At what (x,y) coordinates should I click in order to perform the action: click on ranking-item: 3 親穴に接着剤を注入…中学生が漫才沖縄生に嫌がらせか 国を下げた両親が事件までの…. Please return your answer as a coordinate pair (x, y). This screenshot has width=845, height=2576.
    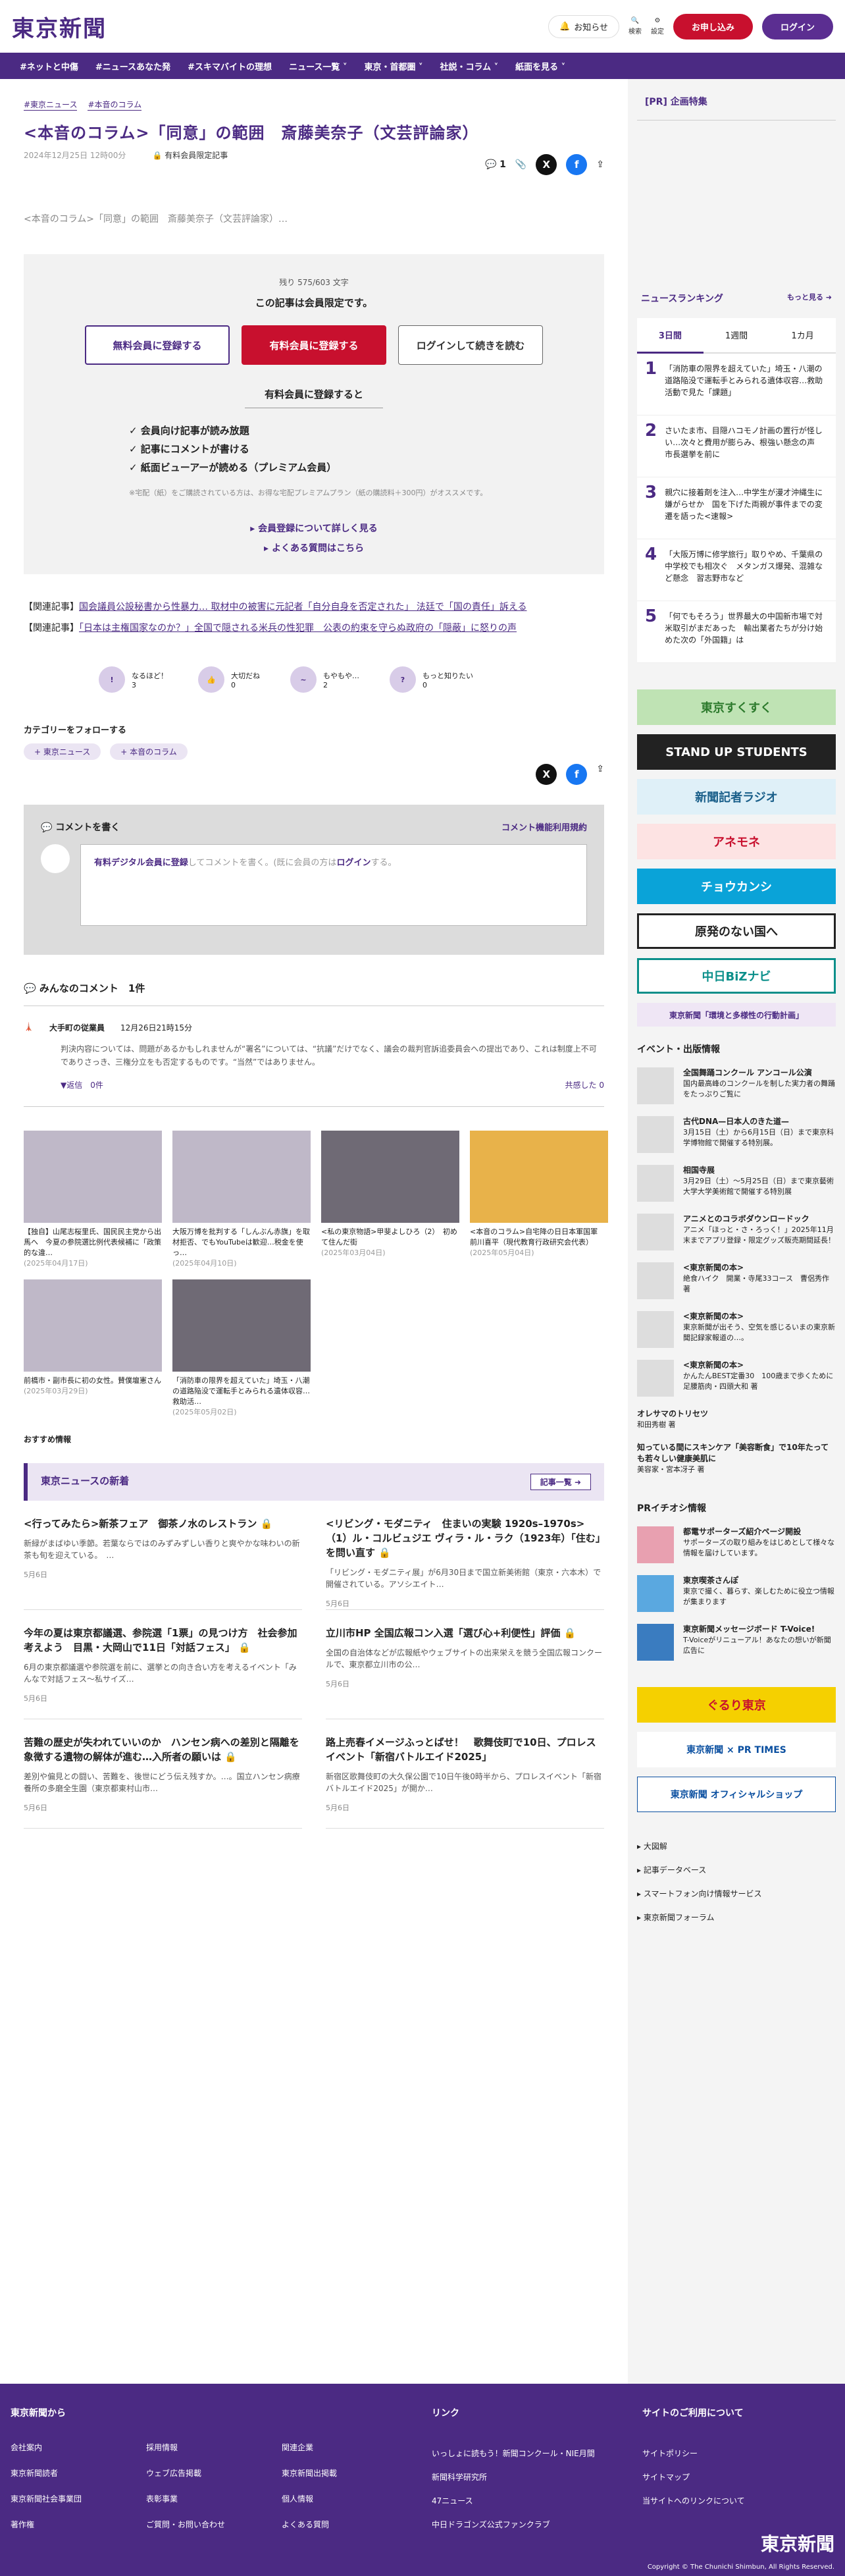
    Looking at the image, I should click on (737, 508).